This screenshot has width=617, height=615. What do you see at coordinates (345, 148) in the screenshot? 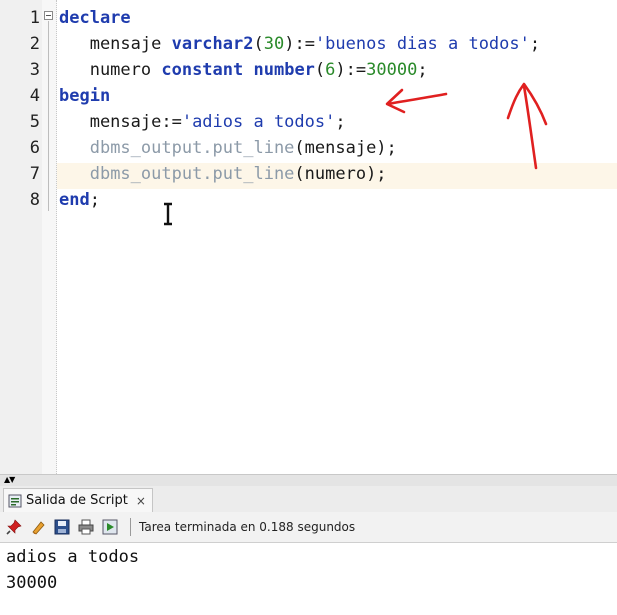
I see `code-token: (mensaje);` at bounding box center [345, 148].